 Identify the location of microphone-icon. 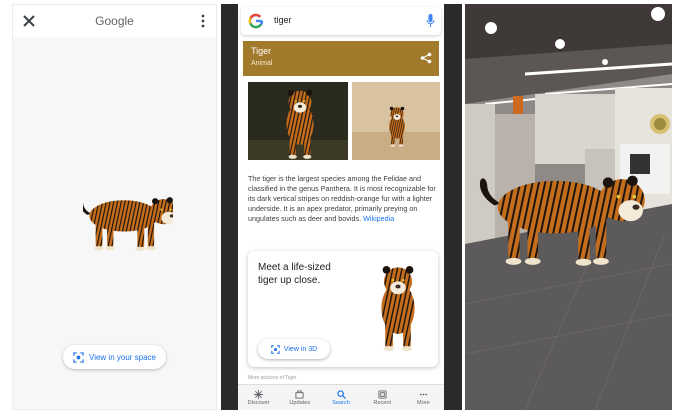
(430, 21).